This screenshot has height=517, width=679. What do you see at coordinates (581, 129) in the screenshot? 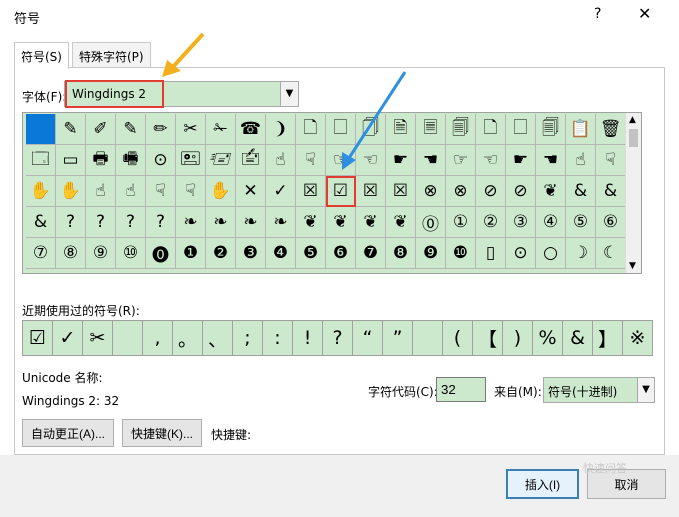
I see `symbol-cell: 📋` at bounding box center [581, 129].